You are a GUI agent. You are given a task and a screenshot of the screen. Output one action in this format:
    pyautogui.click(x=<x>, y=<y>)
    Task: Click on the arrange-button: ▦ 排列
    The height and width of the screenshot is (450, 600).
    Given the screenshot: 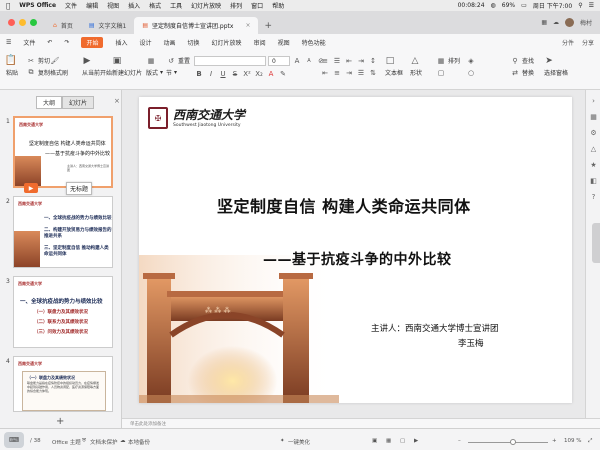 What is the action you would take?
    pyautogui.click(x=448, y=61)
    